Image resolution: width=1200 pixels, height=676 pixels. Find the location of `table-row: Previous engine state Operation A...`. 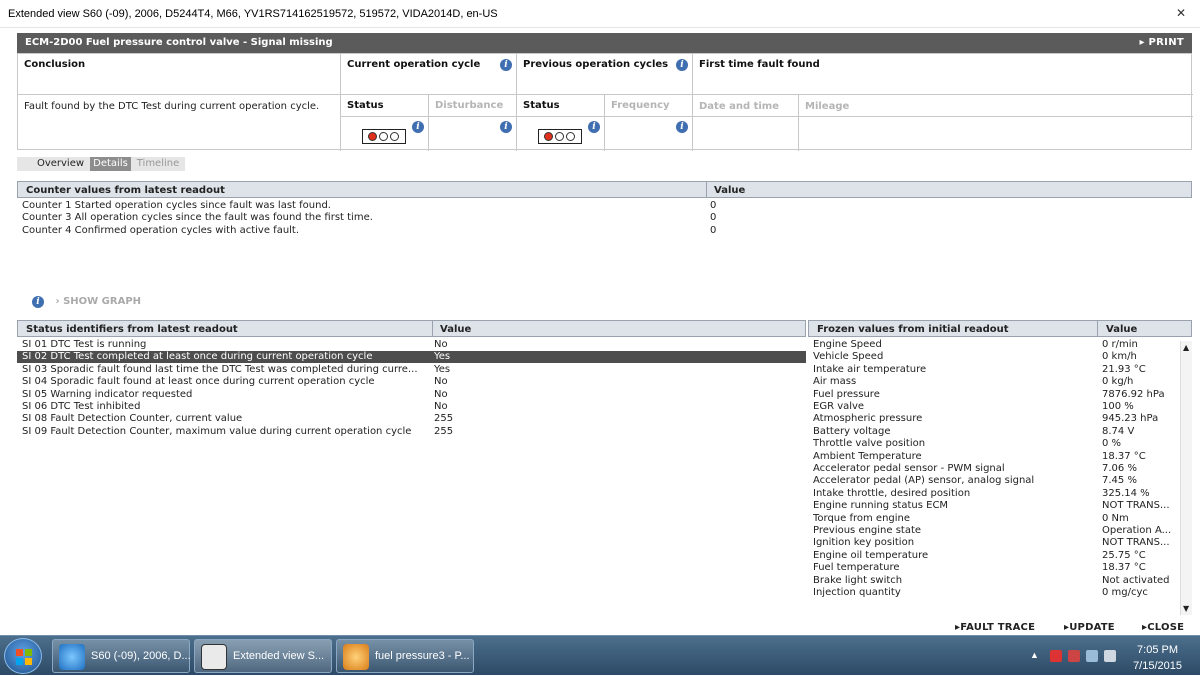

table-row: Previous engine state Operation A... is located at coordinates (994, 531).